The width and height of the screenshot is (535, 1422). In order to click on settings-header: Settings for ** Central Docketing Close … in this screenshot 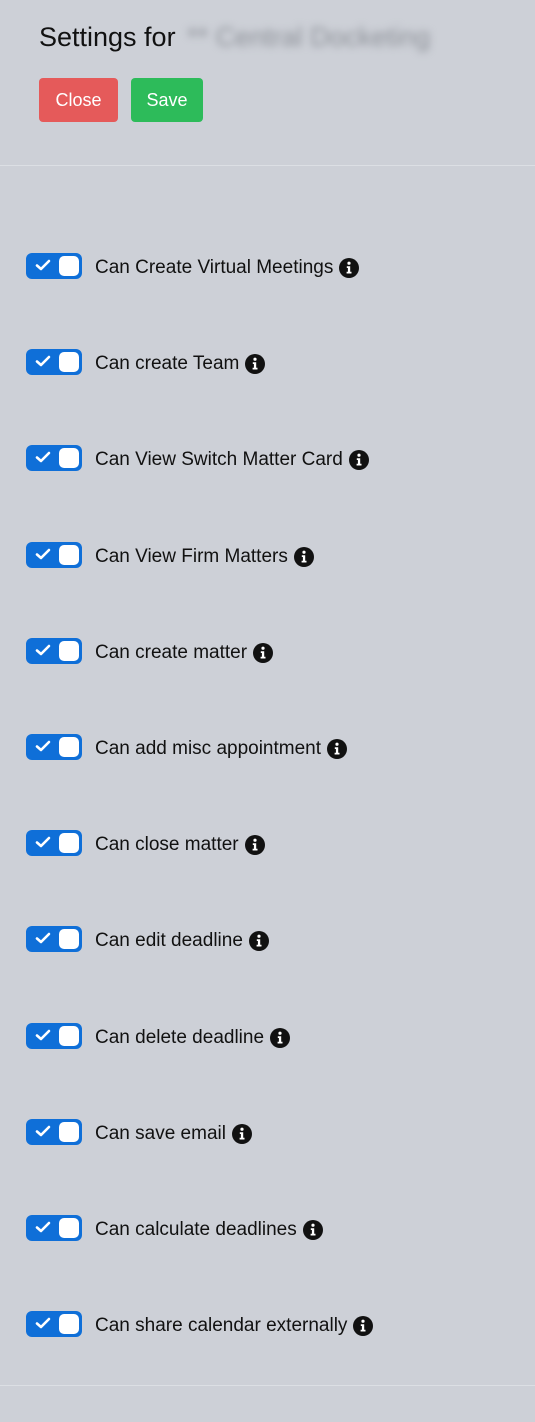, I will do `click(267, 83)`.